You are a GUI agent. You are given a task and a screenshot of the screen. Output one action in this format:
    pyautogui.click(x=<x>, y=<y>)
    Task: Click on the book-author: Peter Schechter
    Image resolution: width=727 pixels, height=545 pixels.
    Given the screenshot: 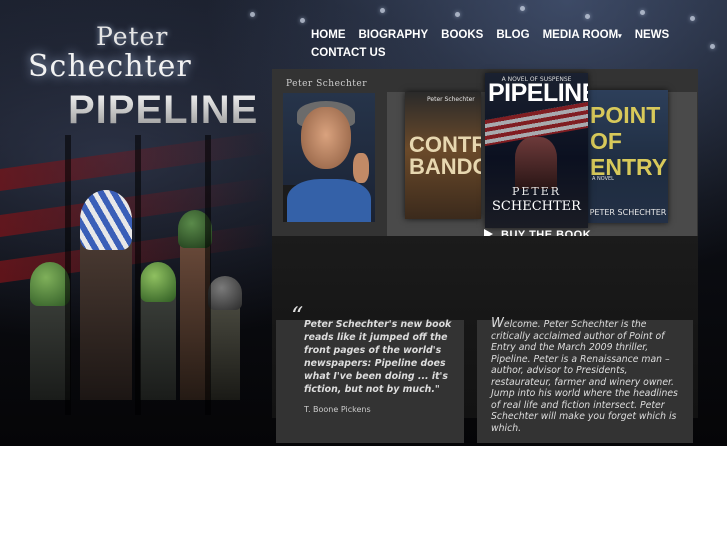 What is the action you would take?
    pyautogui.click(x=451, y=99)
    